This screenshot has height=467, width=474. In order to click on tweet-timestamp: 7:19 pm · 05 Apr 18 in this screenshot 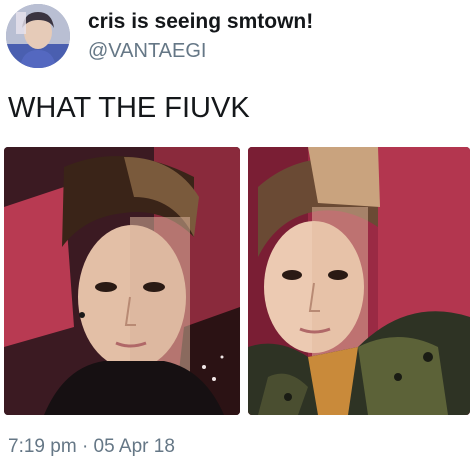, I will do `click(91, 447)`.